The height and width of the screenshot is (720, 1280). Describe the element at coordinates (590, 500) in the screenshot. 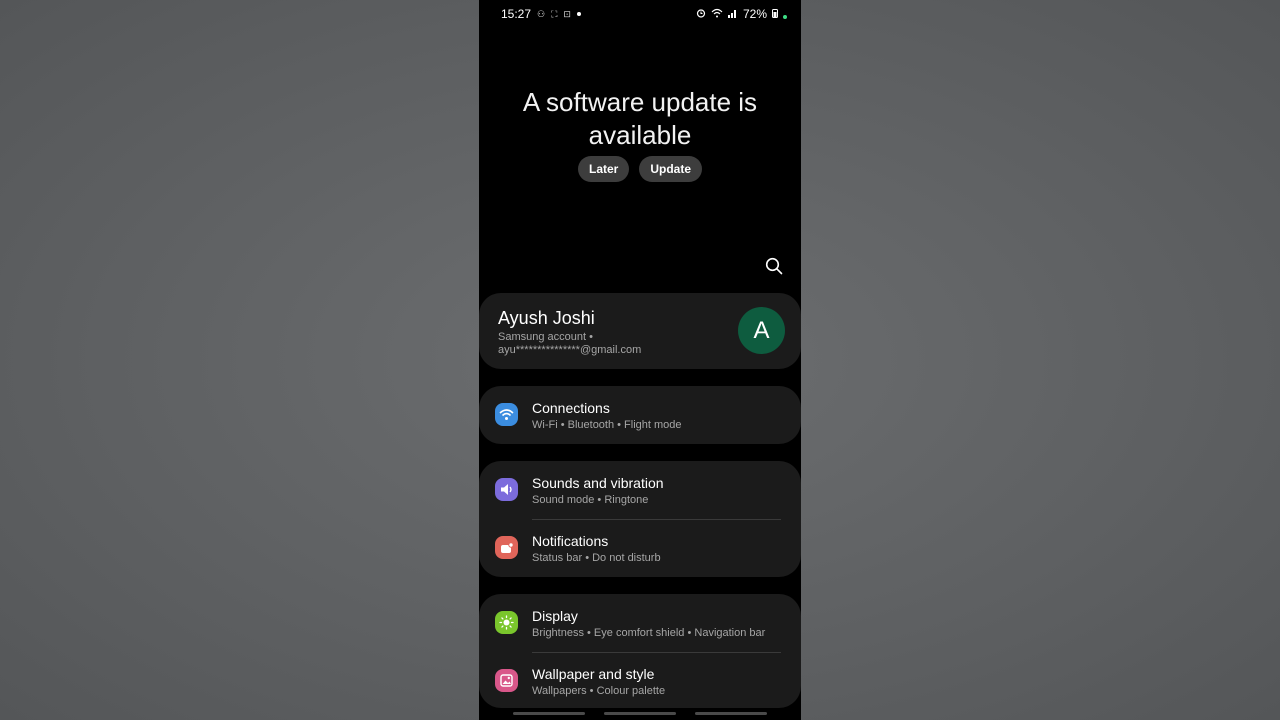

I see `settings-item-subtitle: Sound mode • Ringtone` at that location.